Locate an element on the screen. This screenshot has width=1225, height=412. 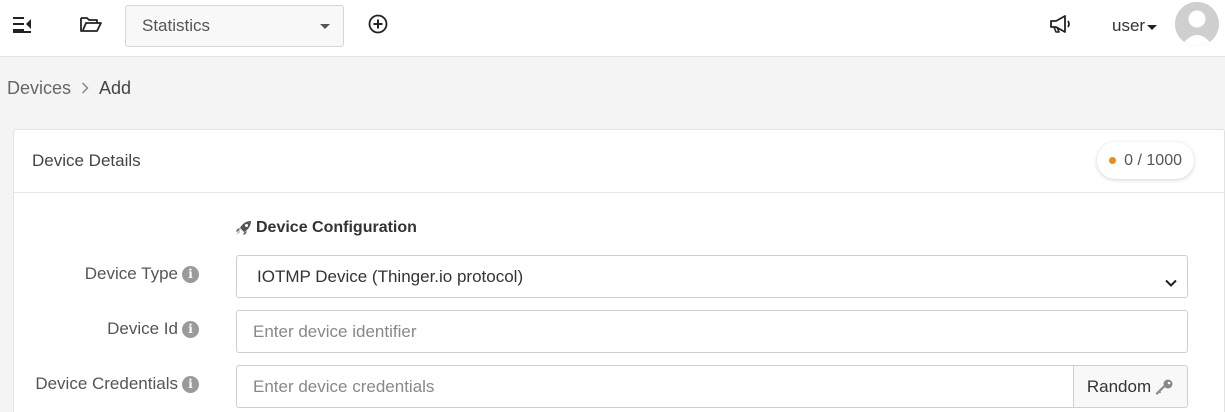
device-quota-badge: 0 / 1000 is located at coordinates (1145, 160).